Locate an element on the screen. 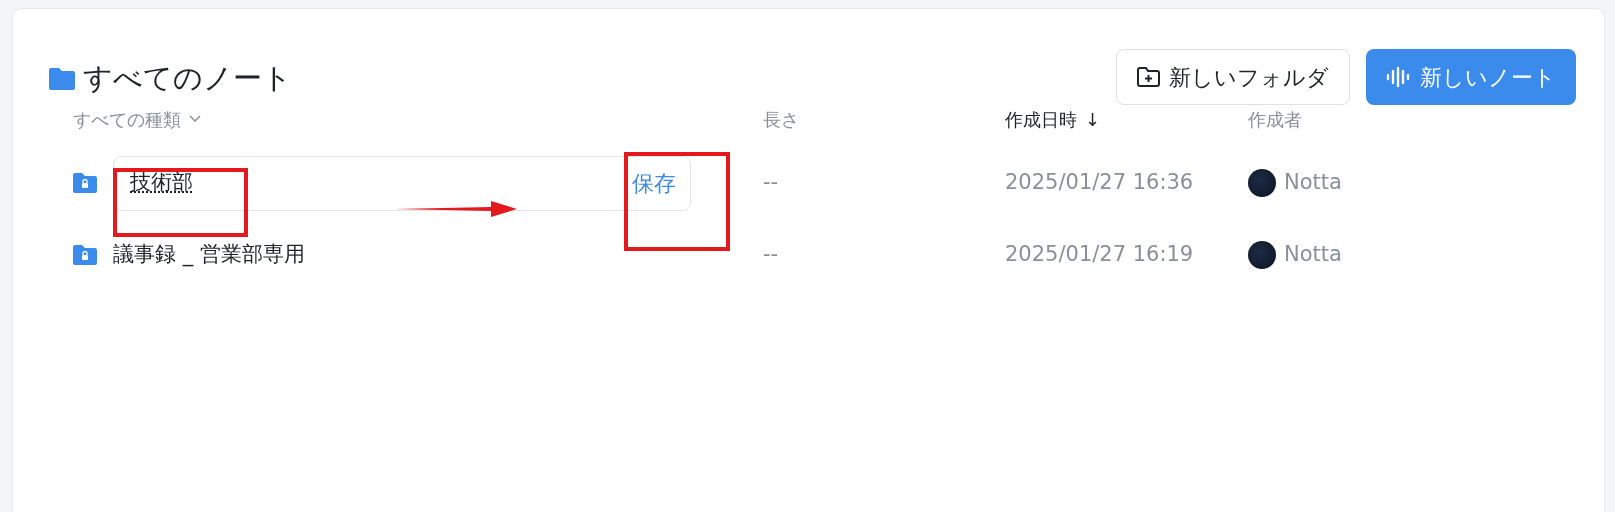 The width and height of the screenshot is (1615, 512). waveform-icon is located at coordinates (1399, 77).